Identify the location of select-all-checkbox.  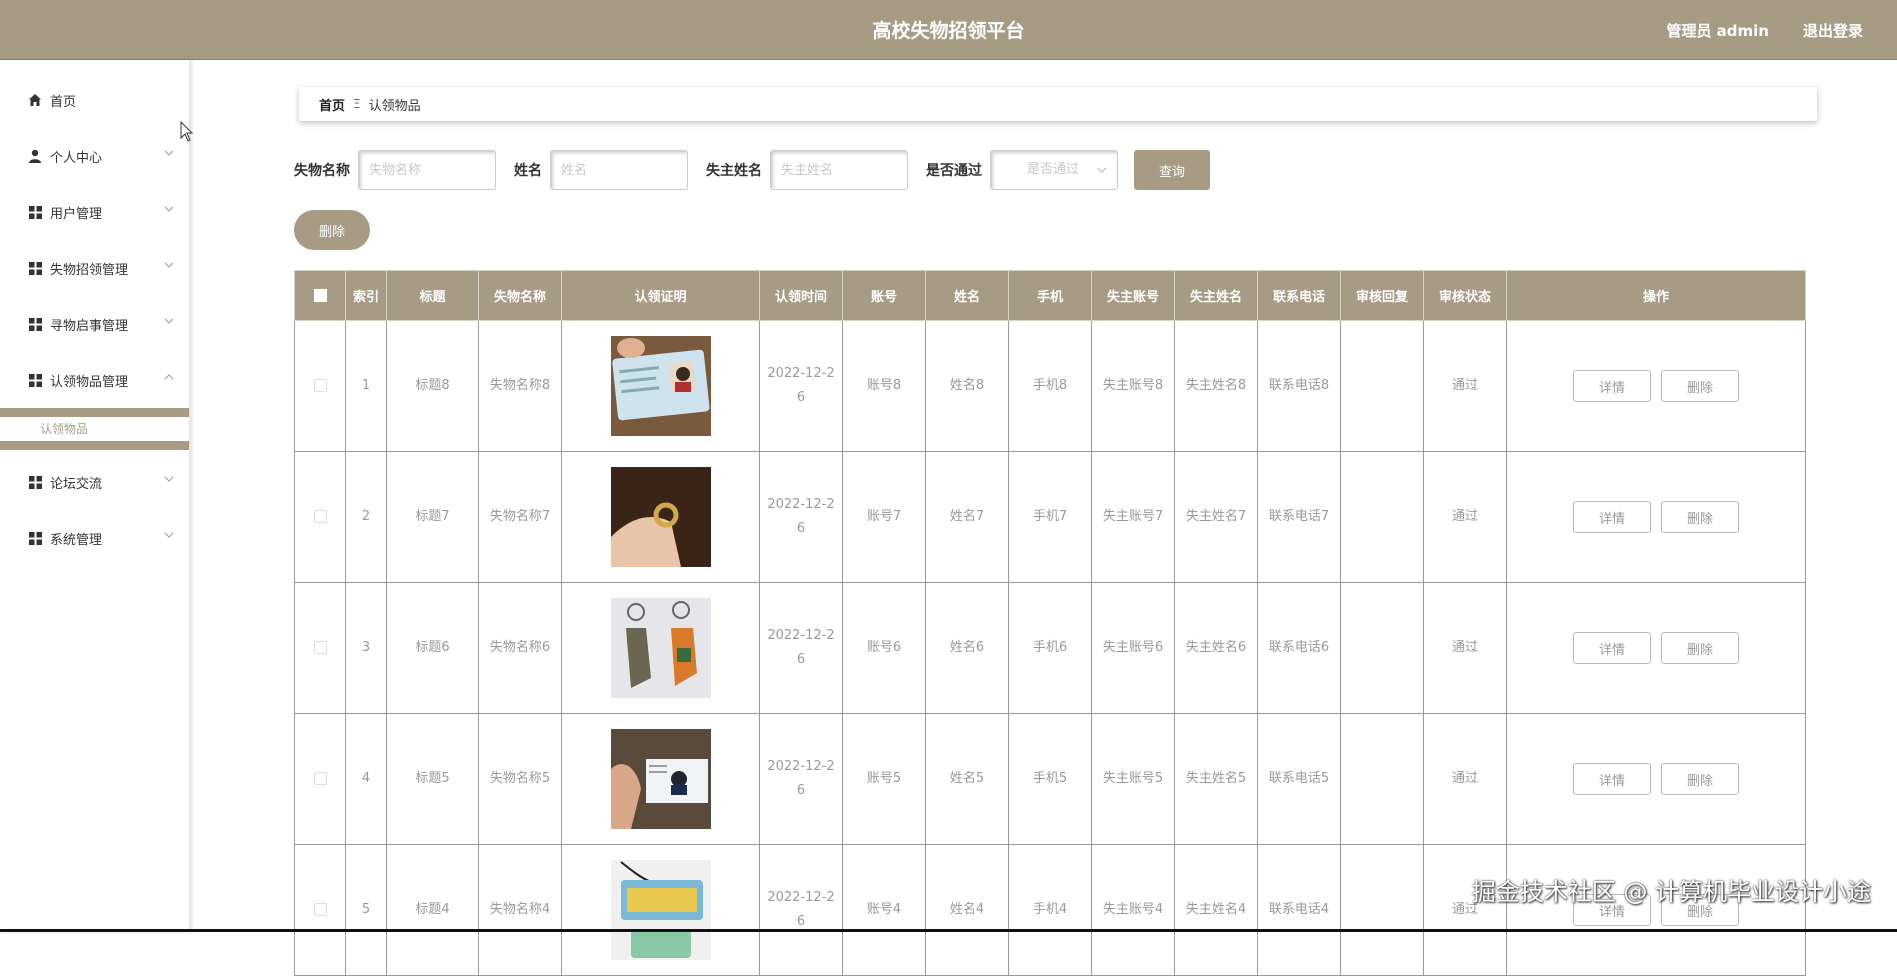
(320, 295).